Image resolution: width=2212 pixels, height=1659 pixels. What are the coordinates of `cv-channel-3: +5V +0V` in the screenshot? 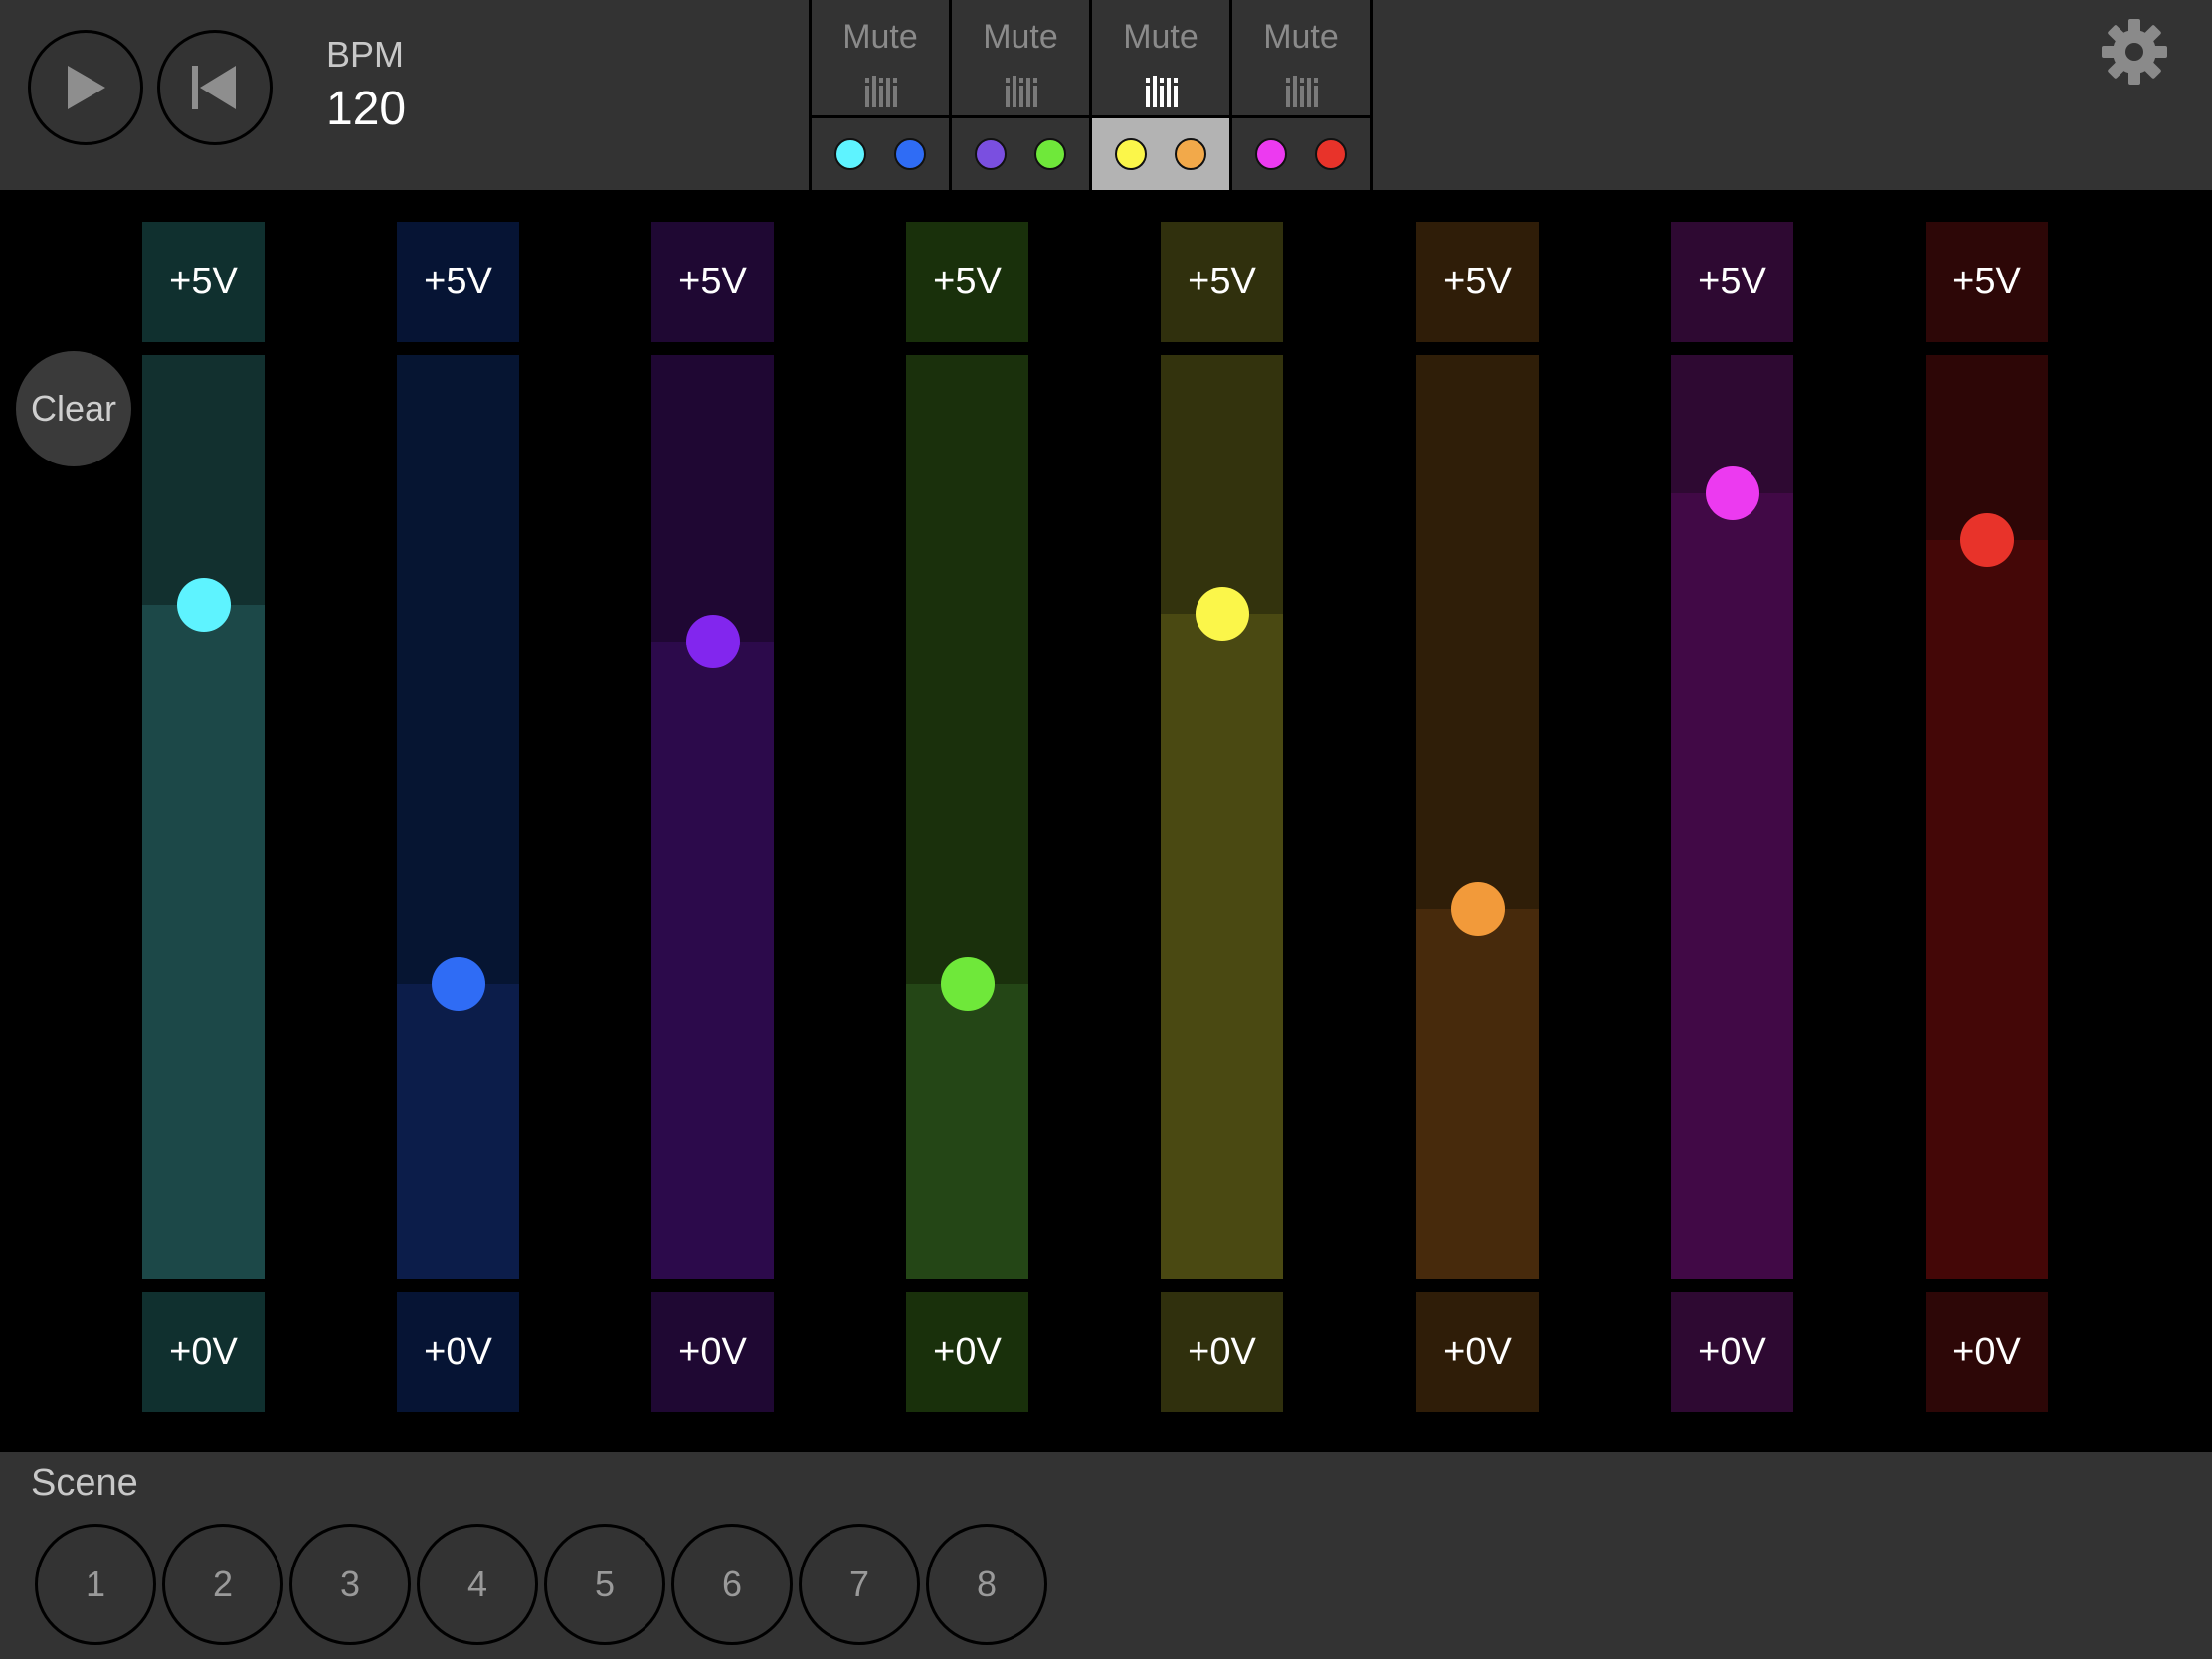 It's located at (712, 726).